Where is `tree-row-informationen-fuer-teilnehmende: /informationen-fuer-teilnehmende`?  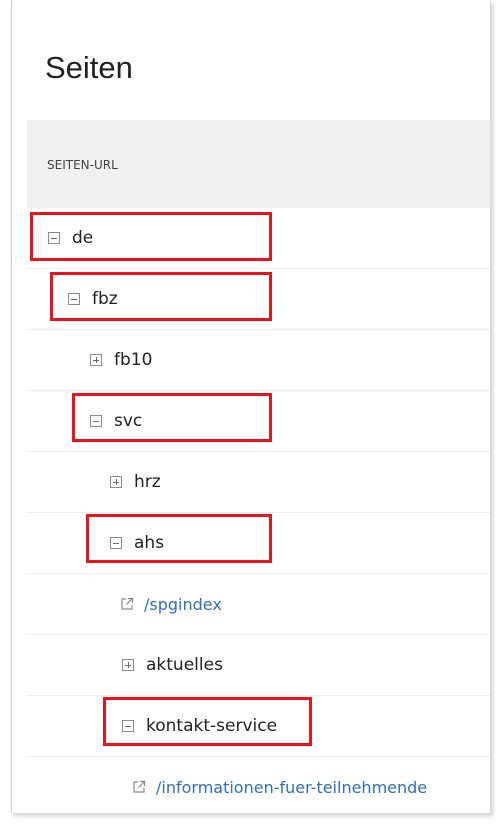
tree-row-informationen-fuer-teilnehmende: /informationen-fuer-teilnehmende is located at coordinates (258, 787).